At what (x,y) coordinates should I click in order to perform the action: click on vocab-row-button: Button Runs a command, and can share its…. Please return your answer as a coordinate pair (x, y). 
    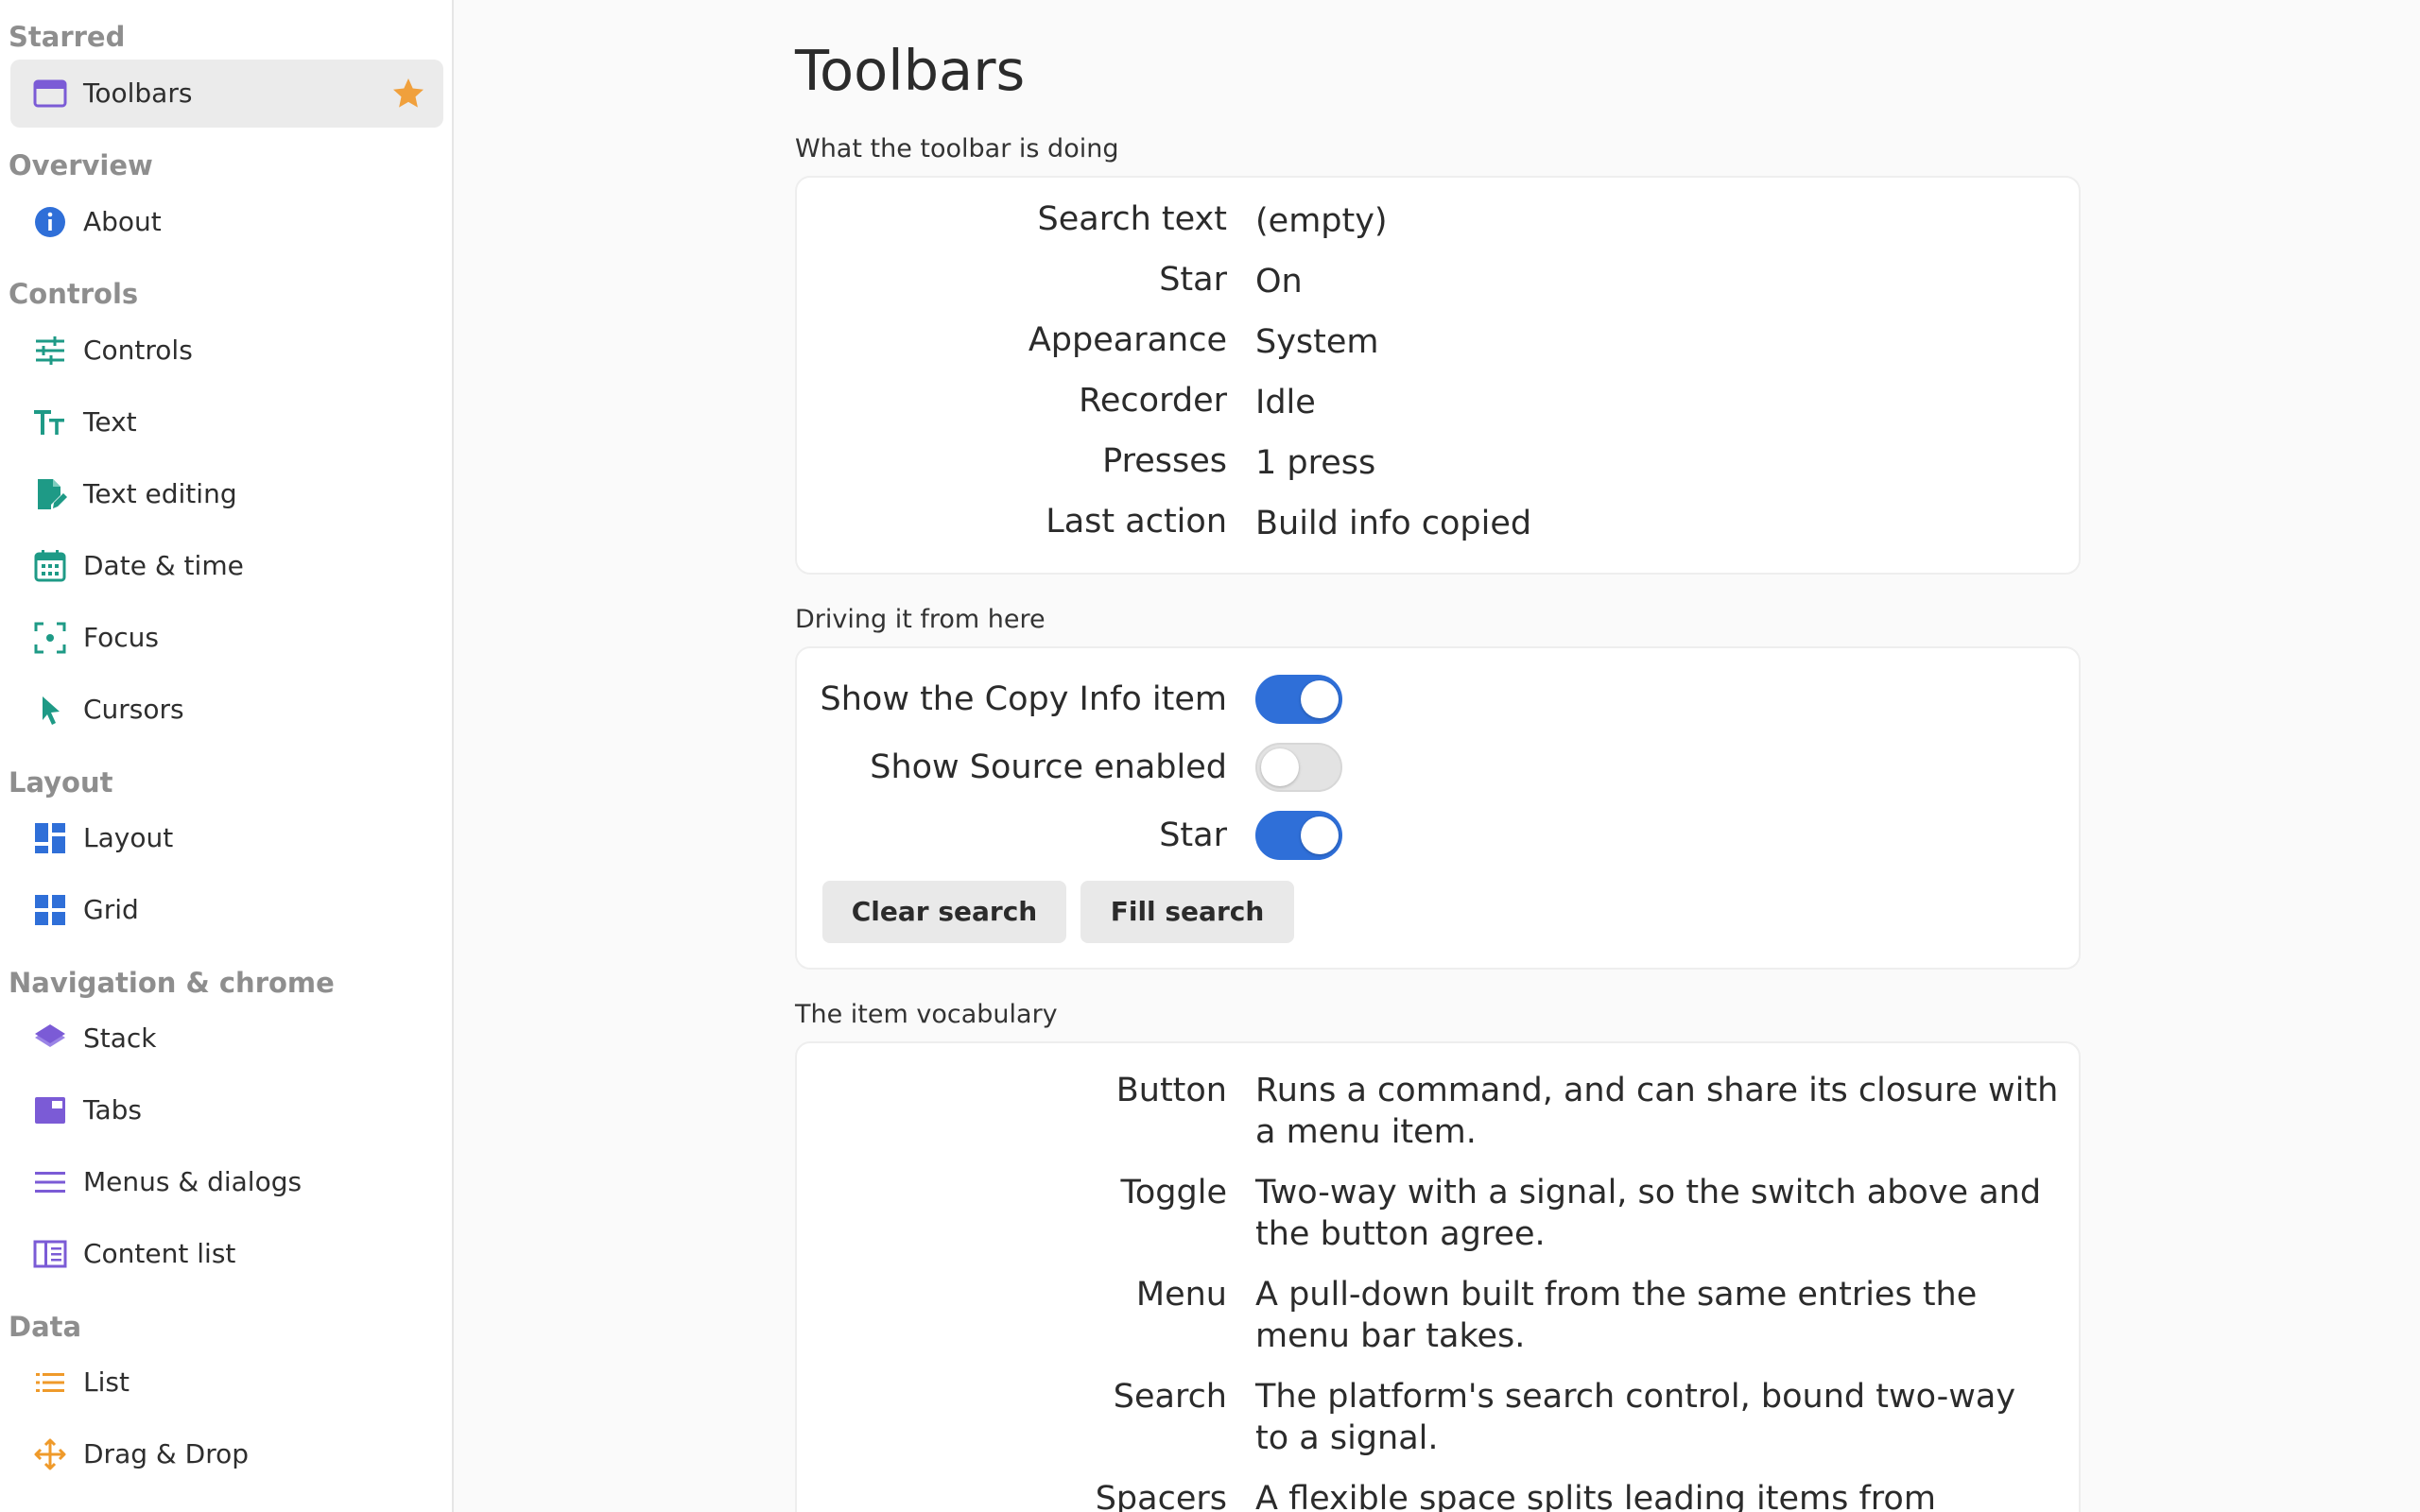
    Looking at the image, I should click on (1438, 1111).